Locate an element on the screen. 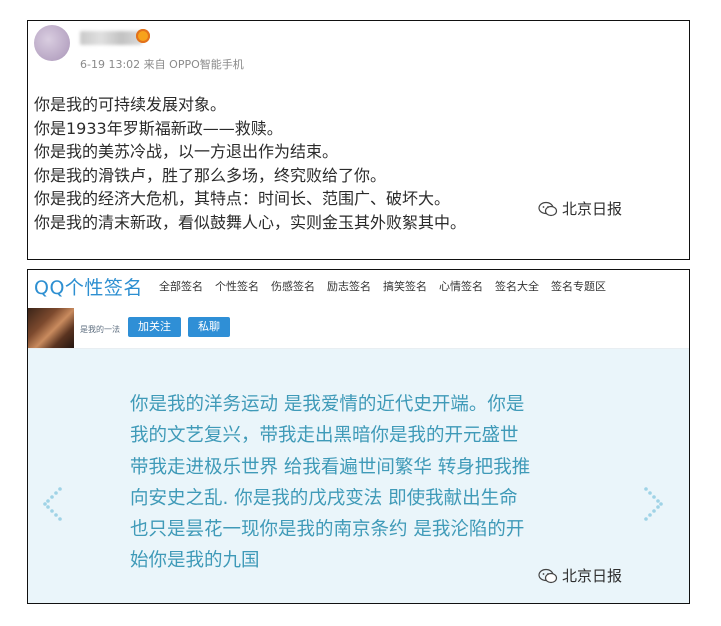  user-name: 是我的一法 is located at coordinates (100, 329).